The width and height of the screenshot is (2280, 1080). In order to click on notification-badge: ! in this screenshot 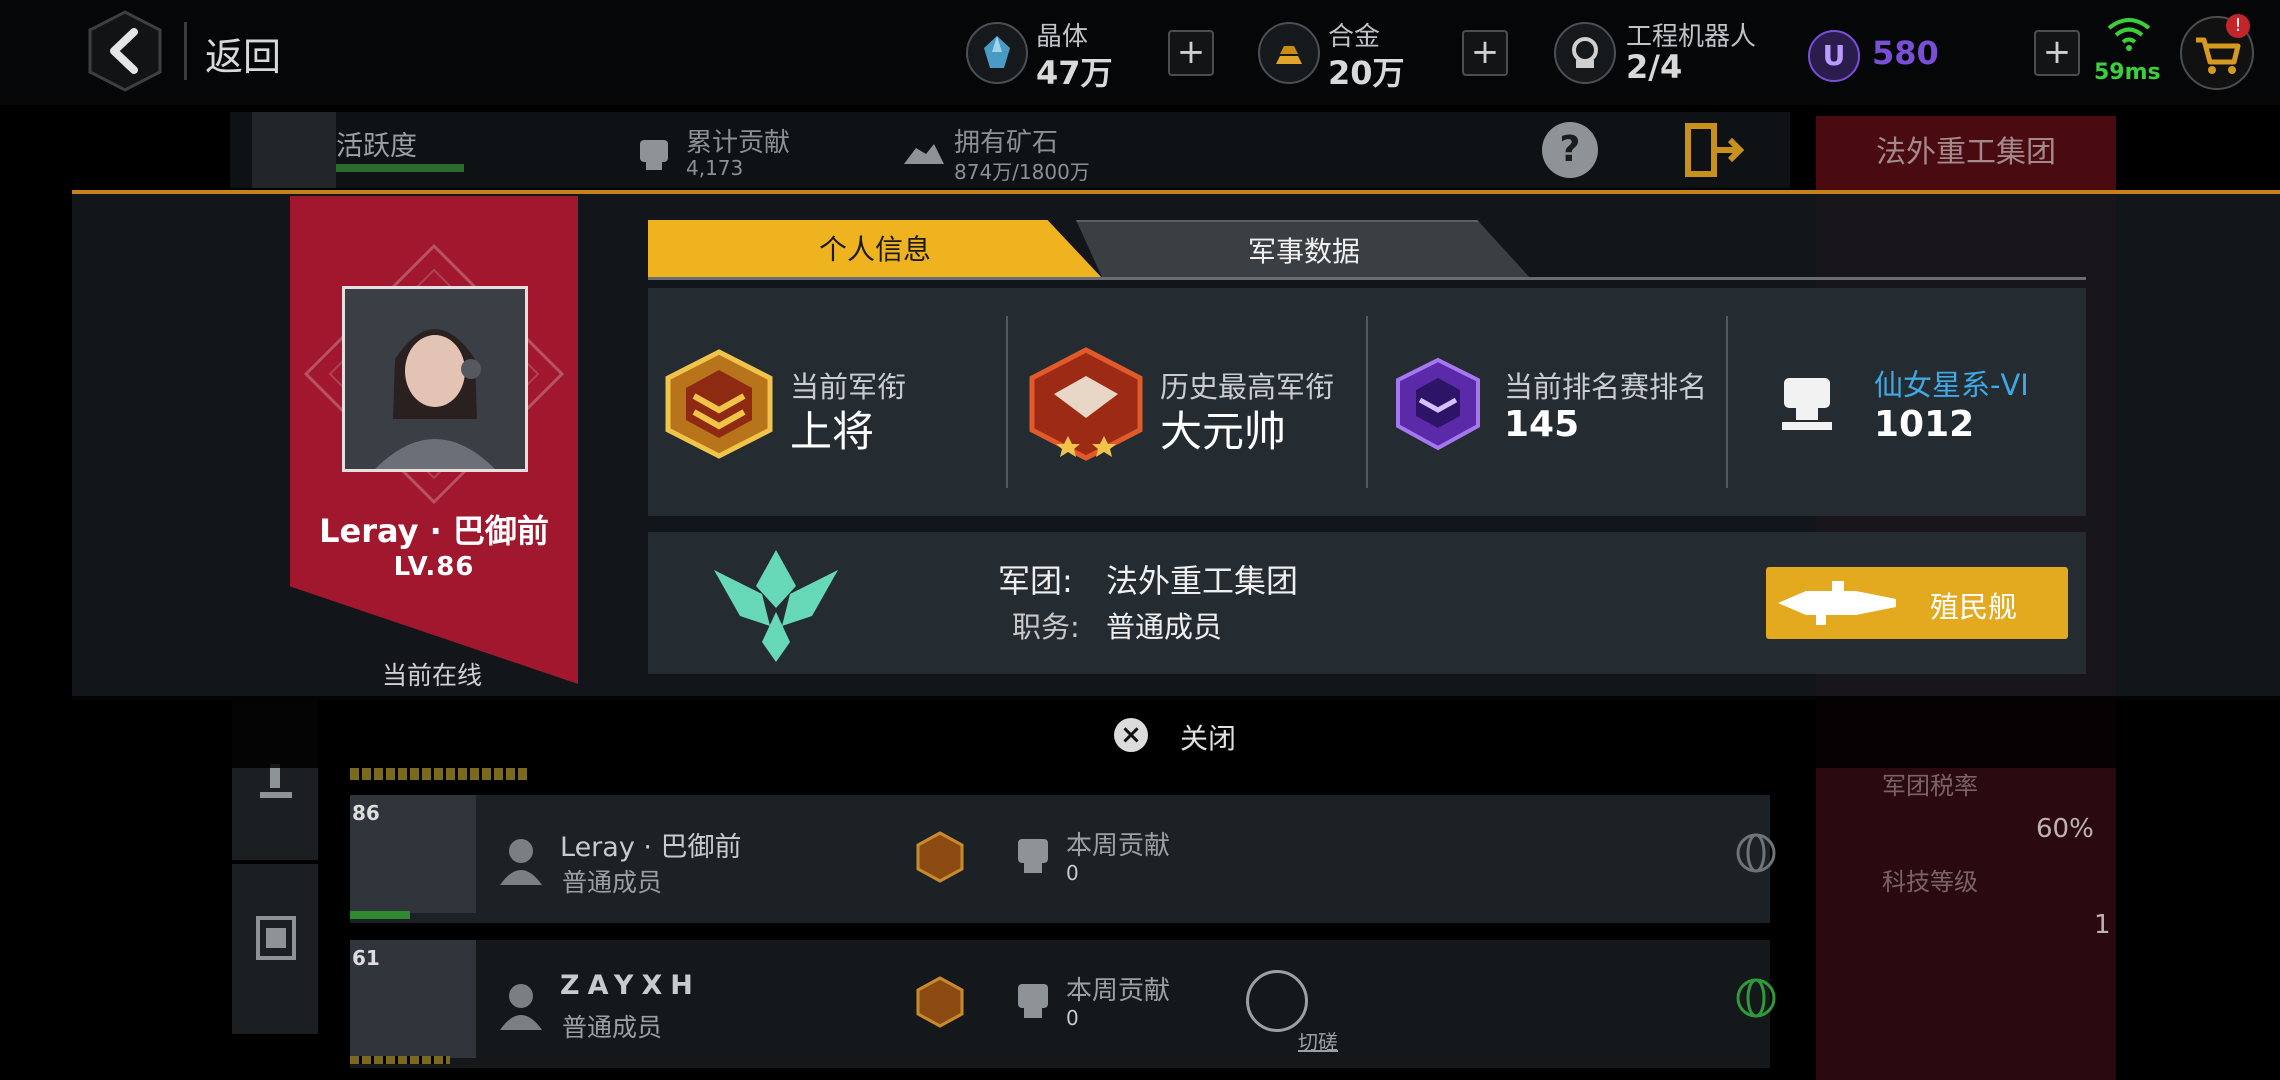, I will do `click(2238, 26)`.